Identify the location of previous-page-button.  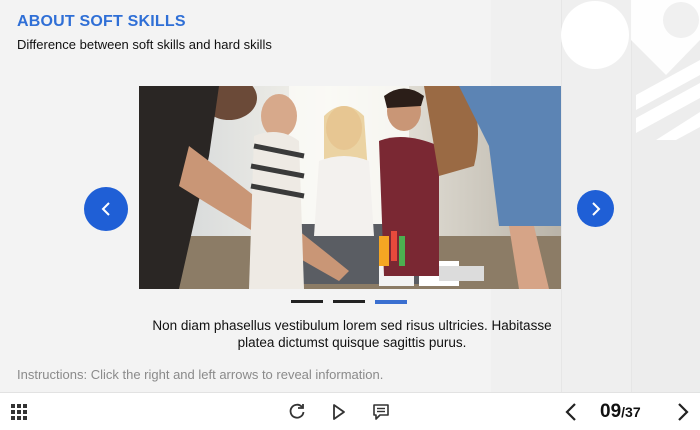
(571, 411).